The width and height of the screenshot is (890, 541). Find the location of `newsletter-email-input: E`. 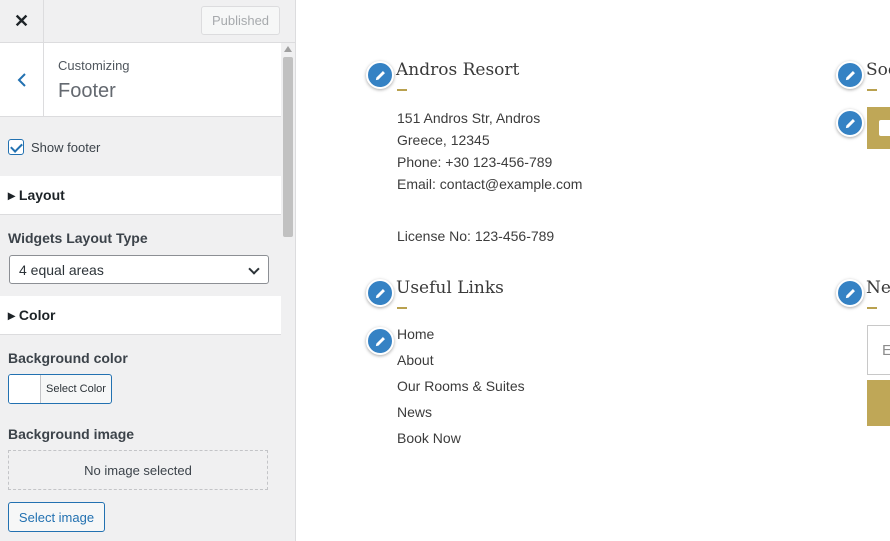

newsletter-email-input: E is located at coordinates (878, 350).